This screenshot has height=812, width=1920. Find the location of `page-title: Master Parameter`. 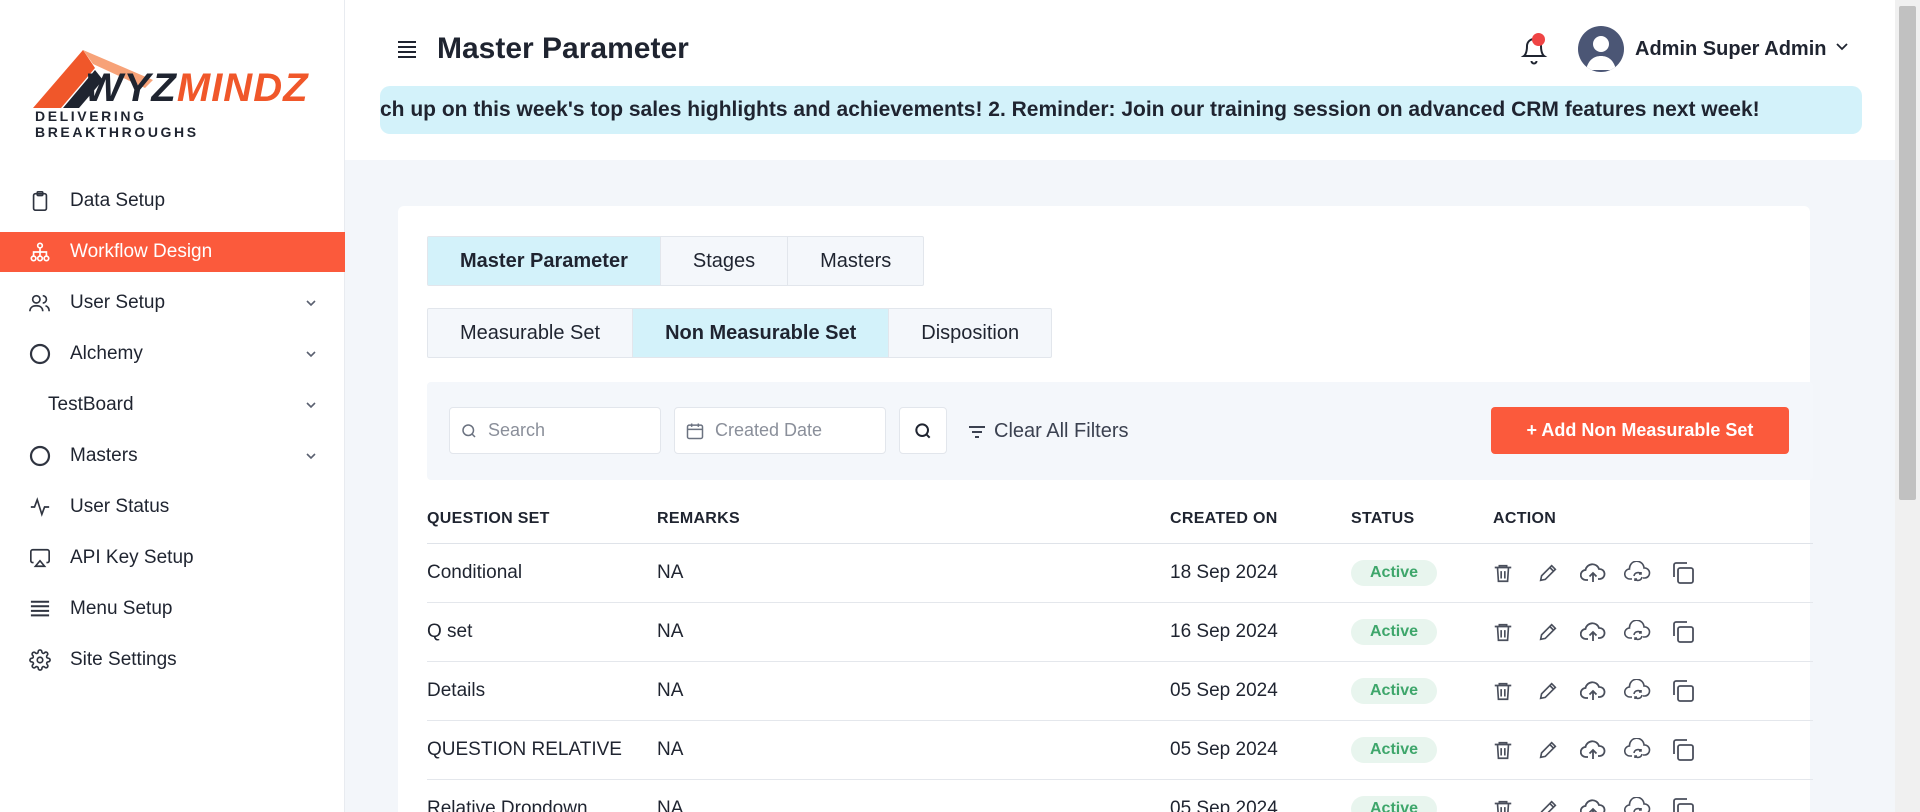

page-title: Master Parameter is located at coordinates (563, 48).